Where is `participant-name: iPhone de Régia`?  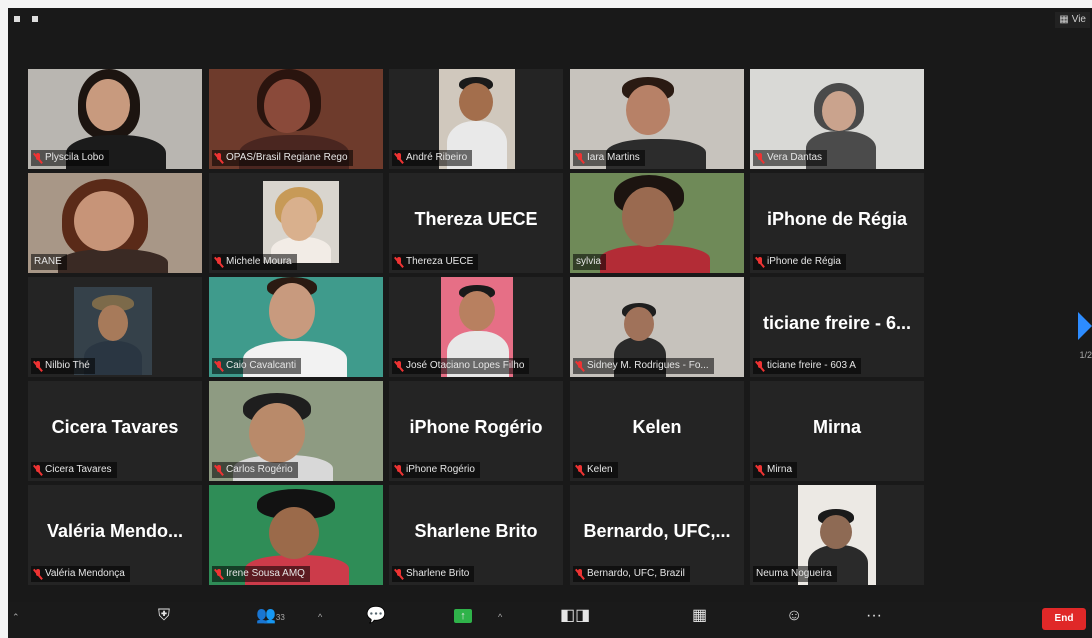
participant-name: iPhone de Régia is located at coordinates (804, 261).